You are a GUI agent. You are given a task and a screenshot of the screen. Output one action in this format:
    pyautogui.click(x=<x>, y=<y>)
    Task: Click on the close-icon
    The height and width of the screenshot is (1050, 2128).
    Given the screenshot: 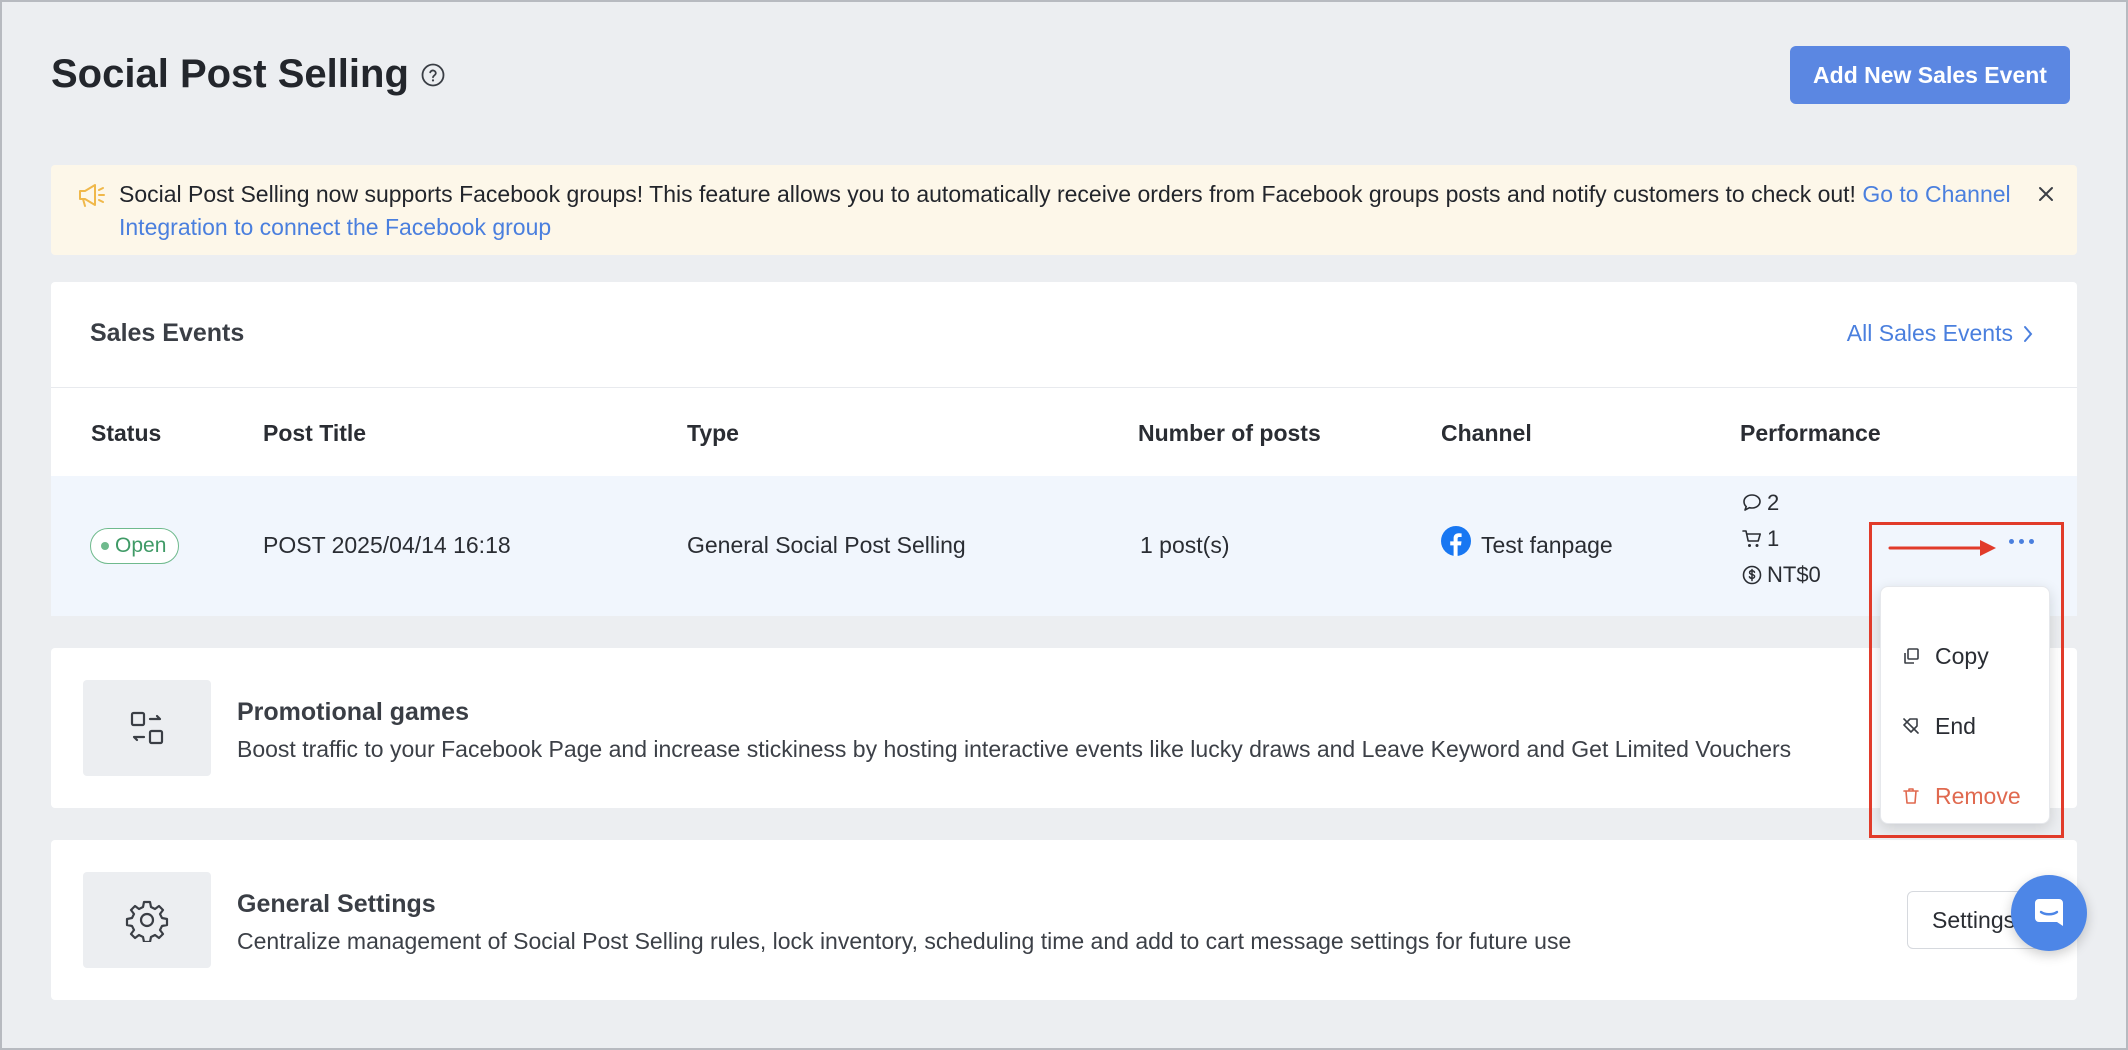 What is the action you would take?
    pyautogui.click(x=2046, y=194)
    